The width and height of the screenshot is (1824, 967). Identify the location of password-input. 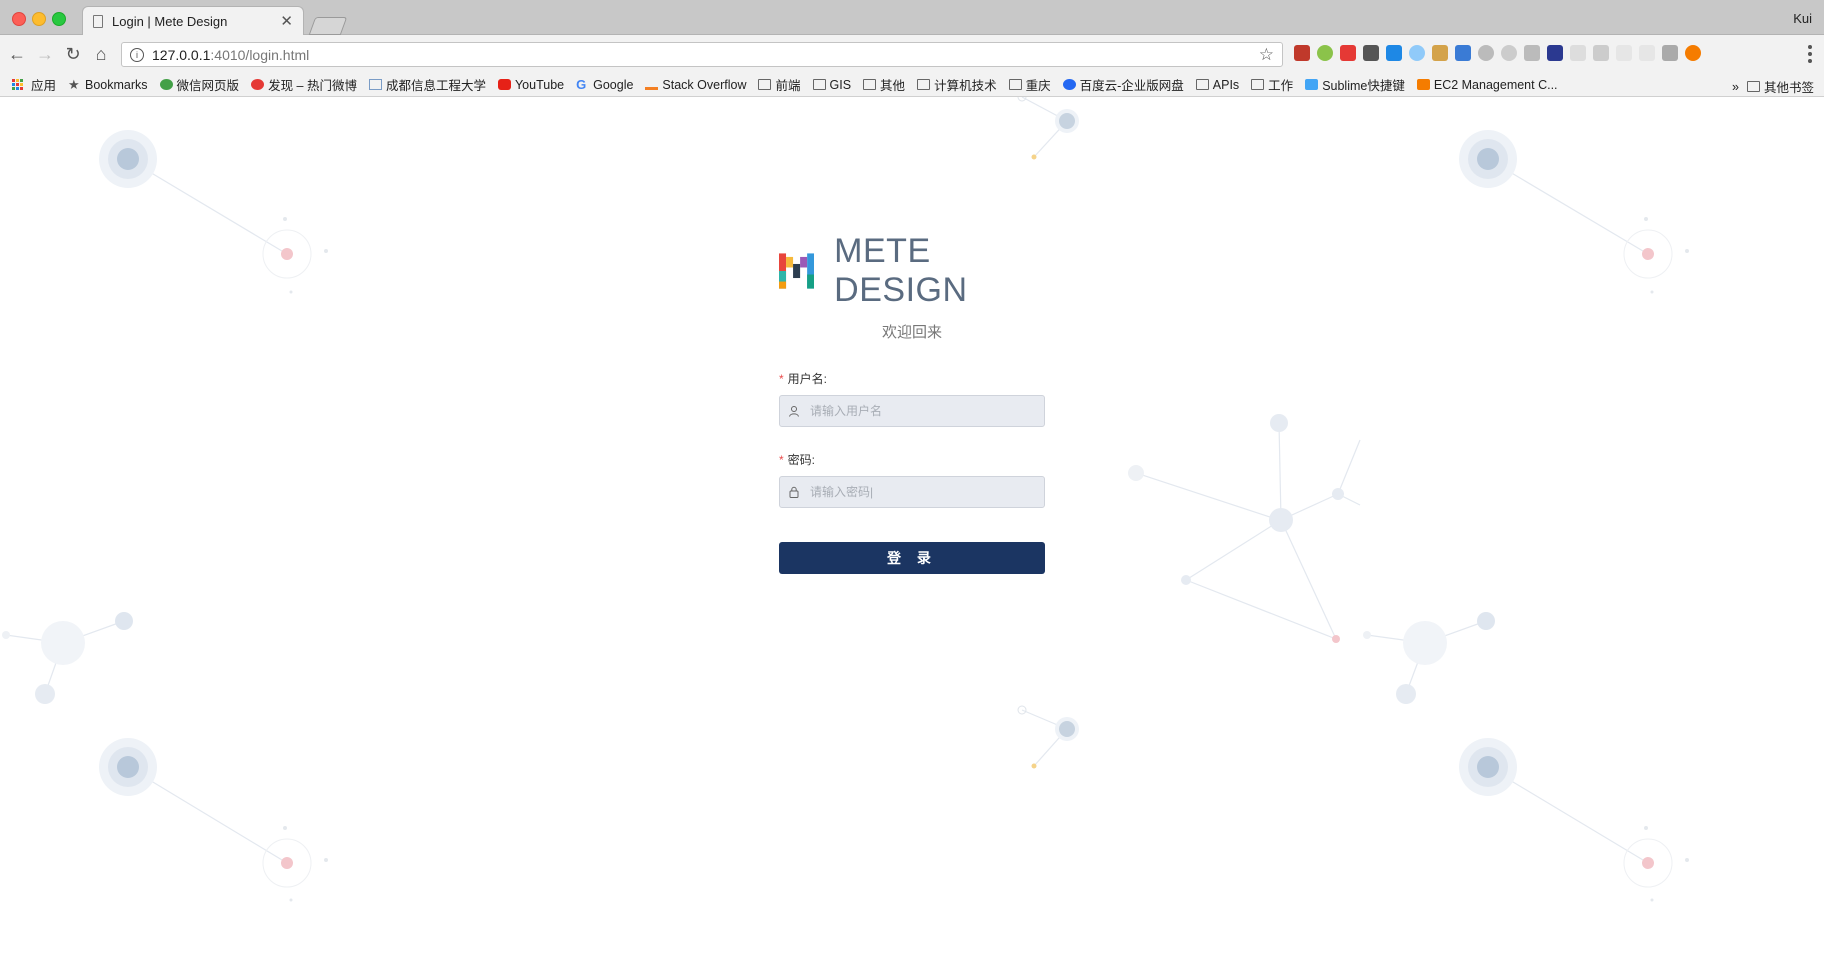
(925, 492).